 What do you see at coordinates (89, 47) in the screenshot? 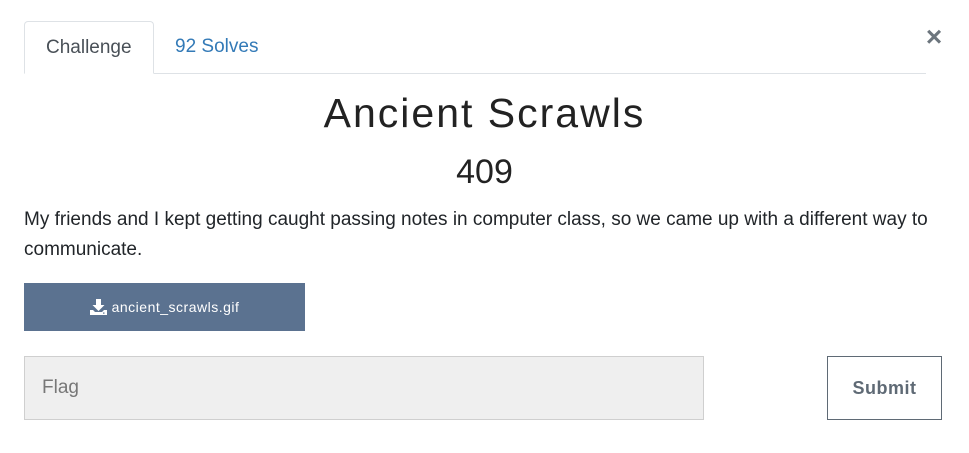
I see `tab-challenge: Challenge` at bounding box center [89, 47].